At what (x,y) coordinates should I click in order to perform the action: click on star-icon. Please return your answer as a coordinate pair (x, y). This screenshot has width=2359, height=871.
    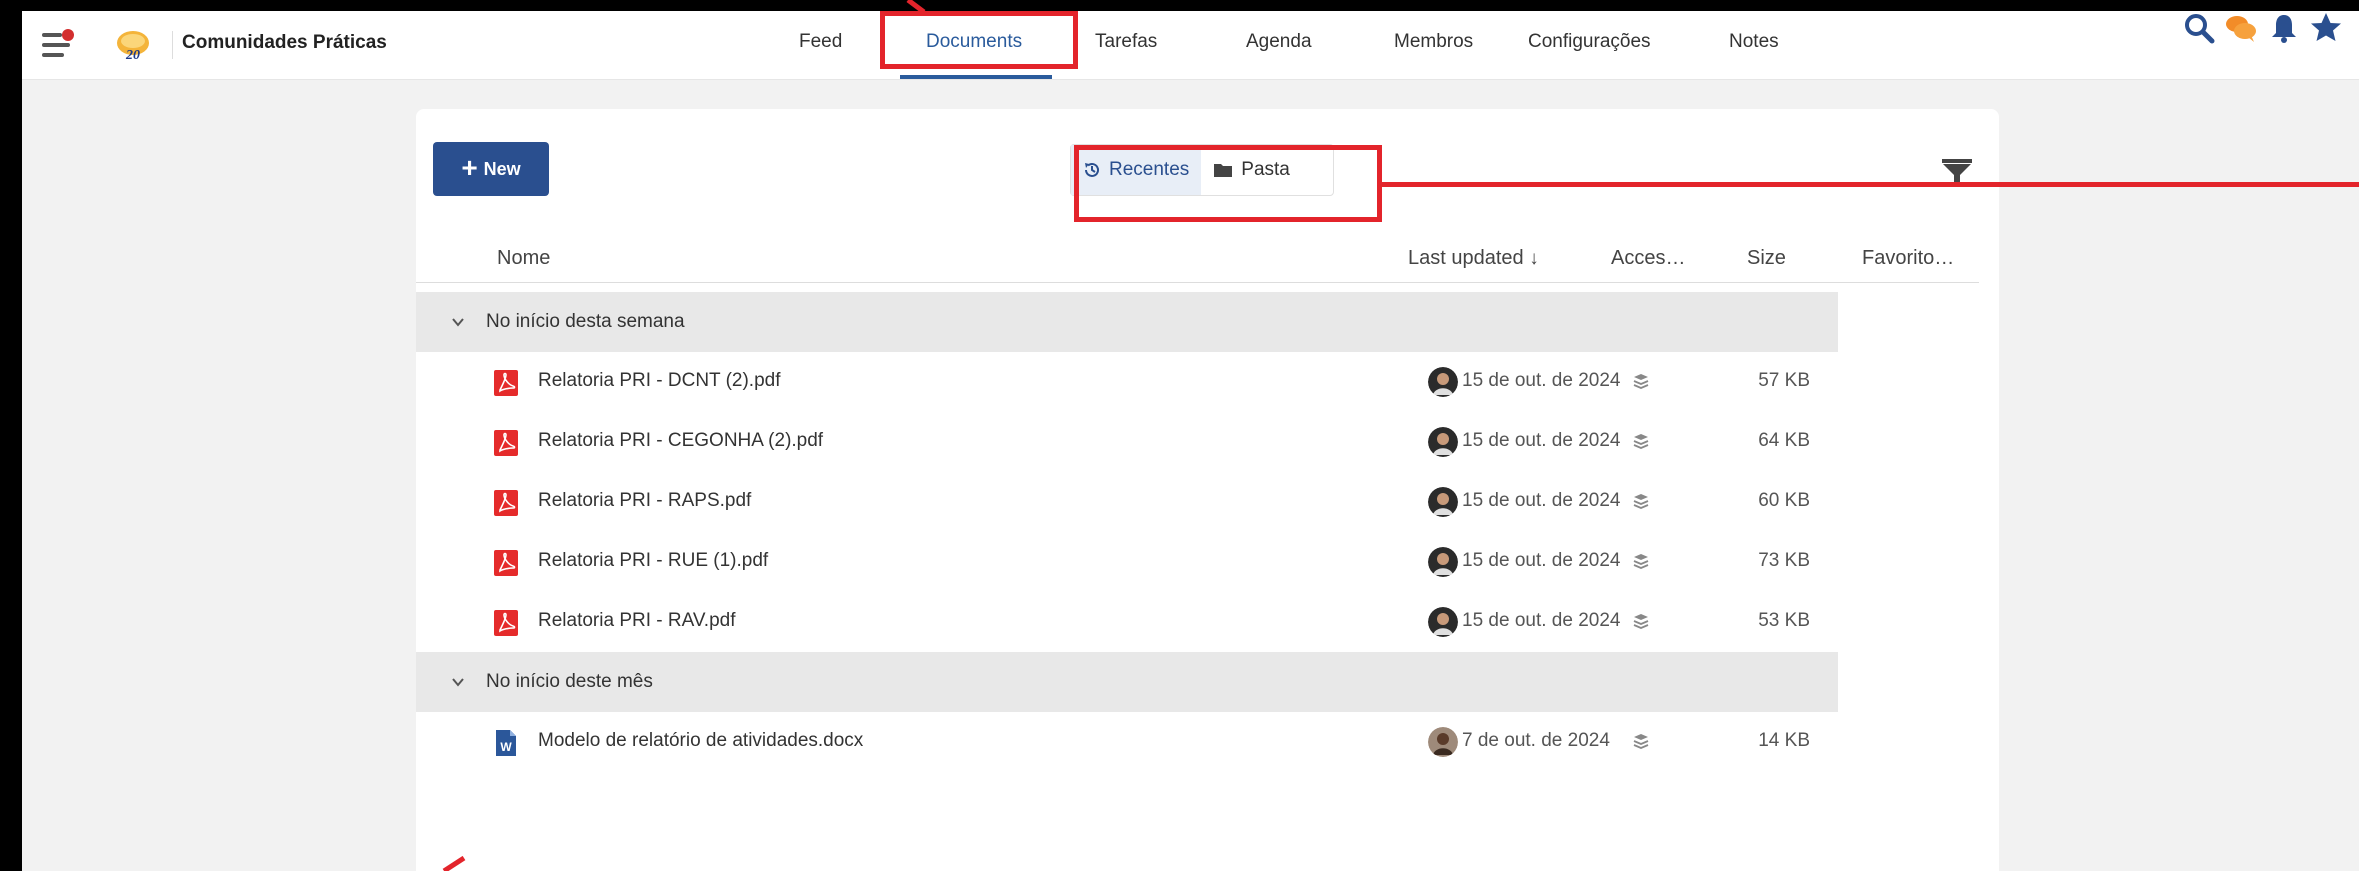
    Looking at the image, I should click on (2326, 28).